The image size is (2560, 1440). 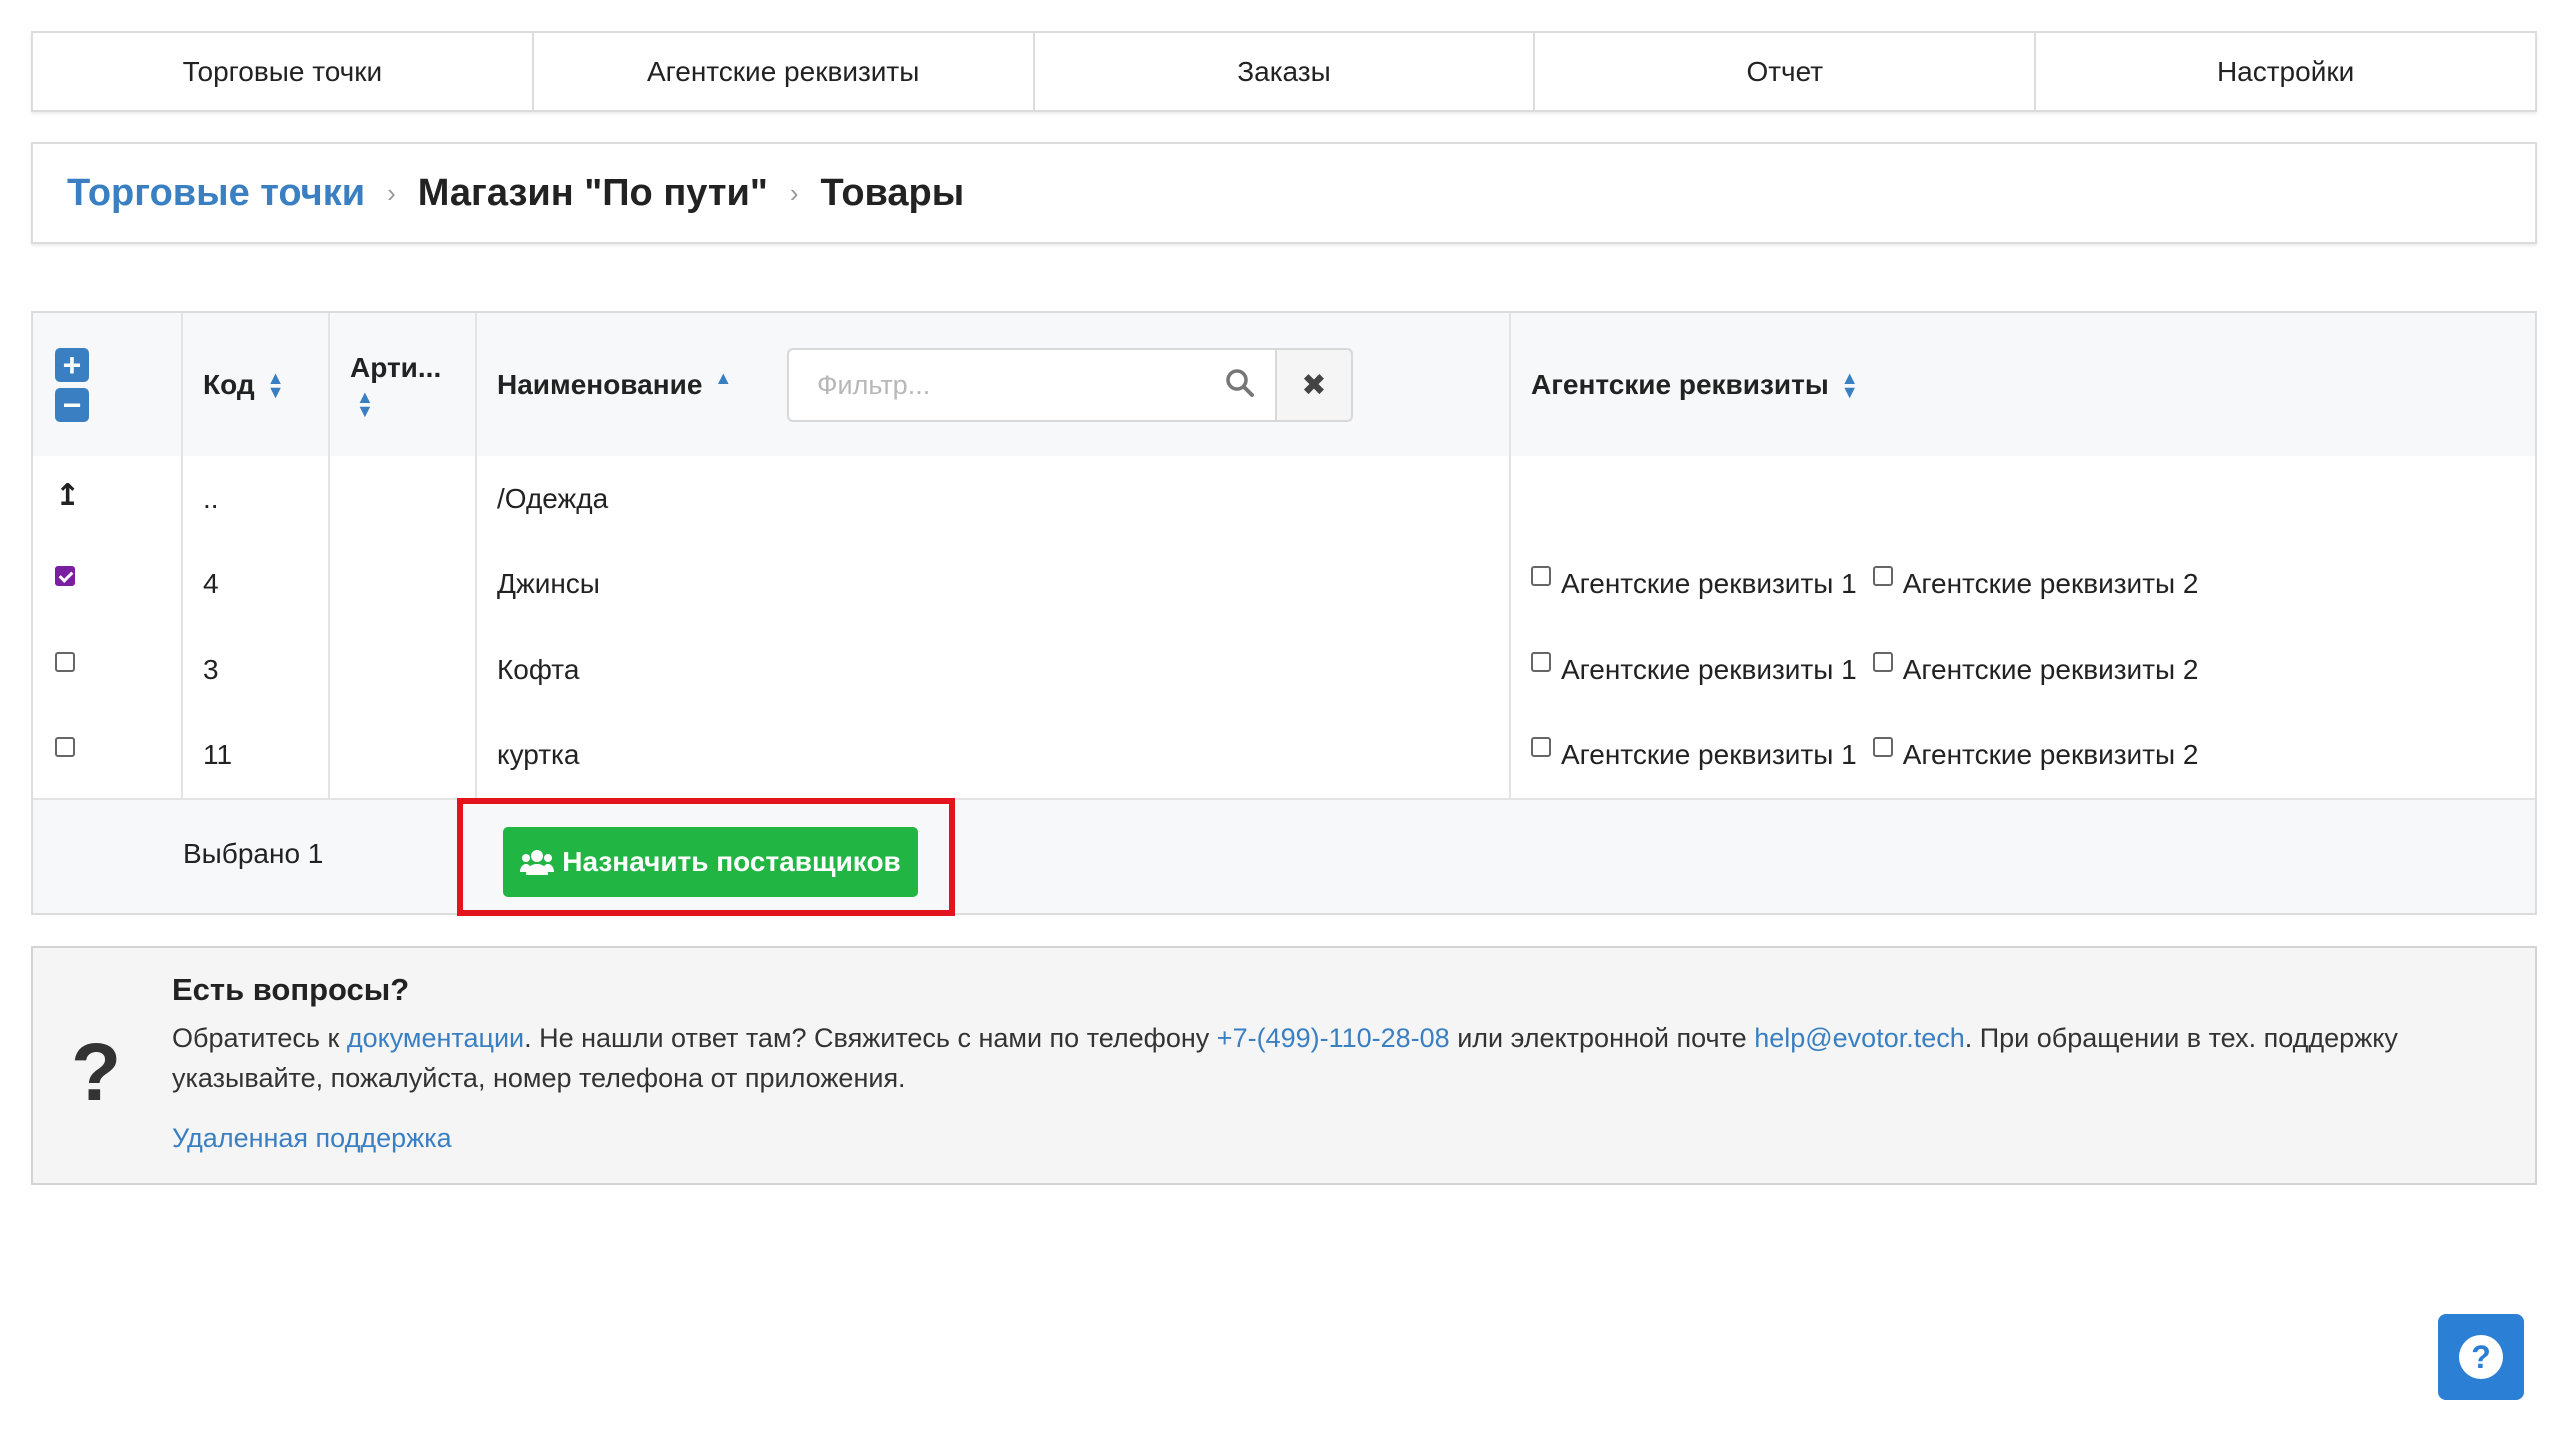 I want to click on cell-name: куртка, so click(x=538, y=754).